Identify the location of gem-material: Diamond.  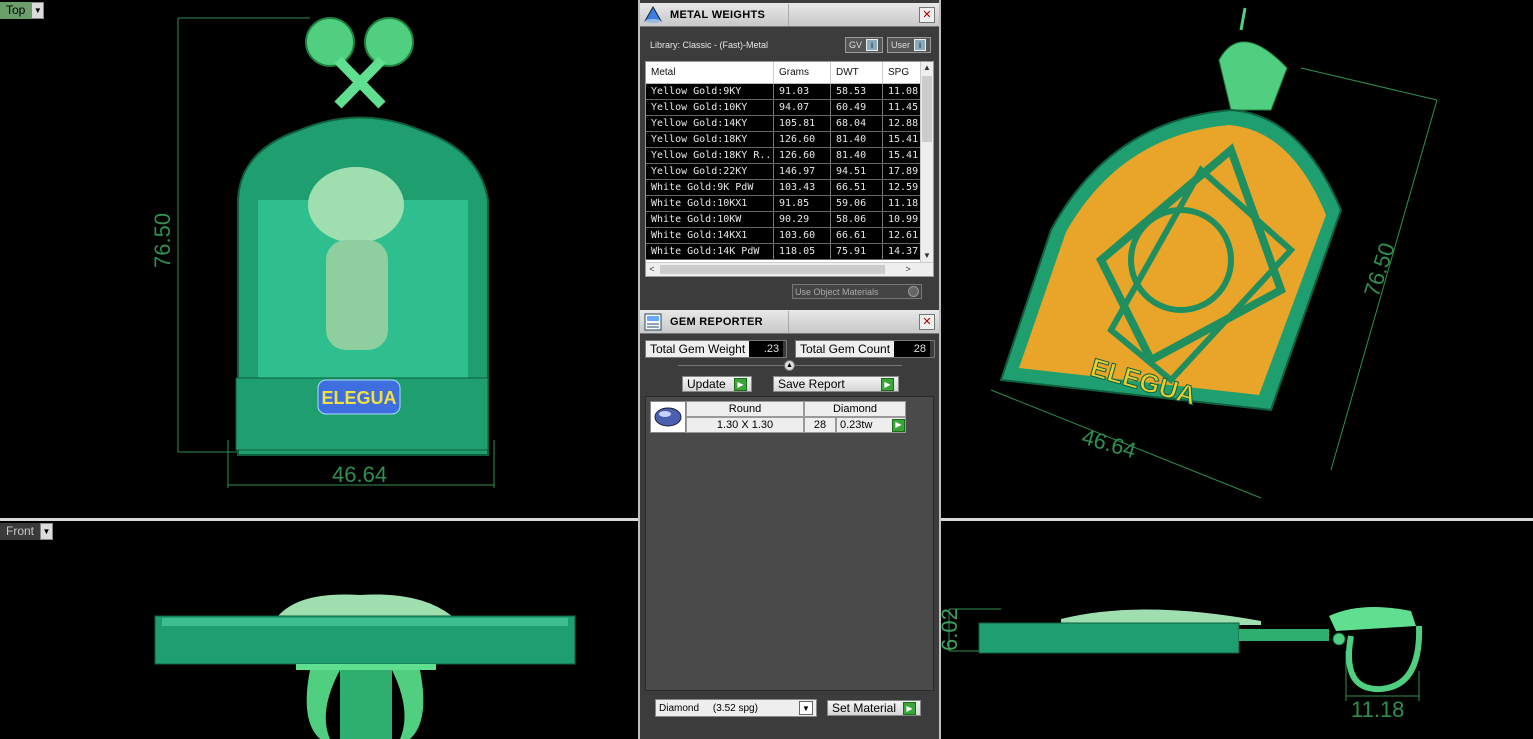
(855, 409).